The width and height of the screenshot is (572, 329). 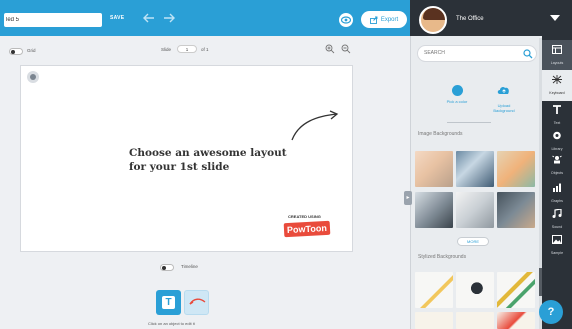 I want to click on search-box, so click(x=477, y=53).